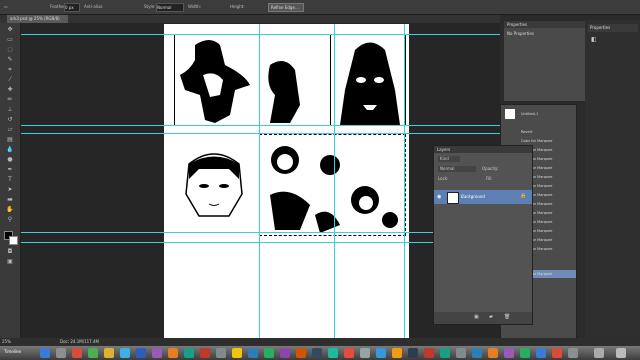 This screenshot has height=360, width=640. What do you see at coordinates (545, 61) in the screenshot?
I see `properties-panel: Properties No Properties` at bounding box center [545, 61].